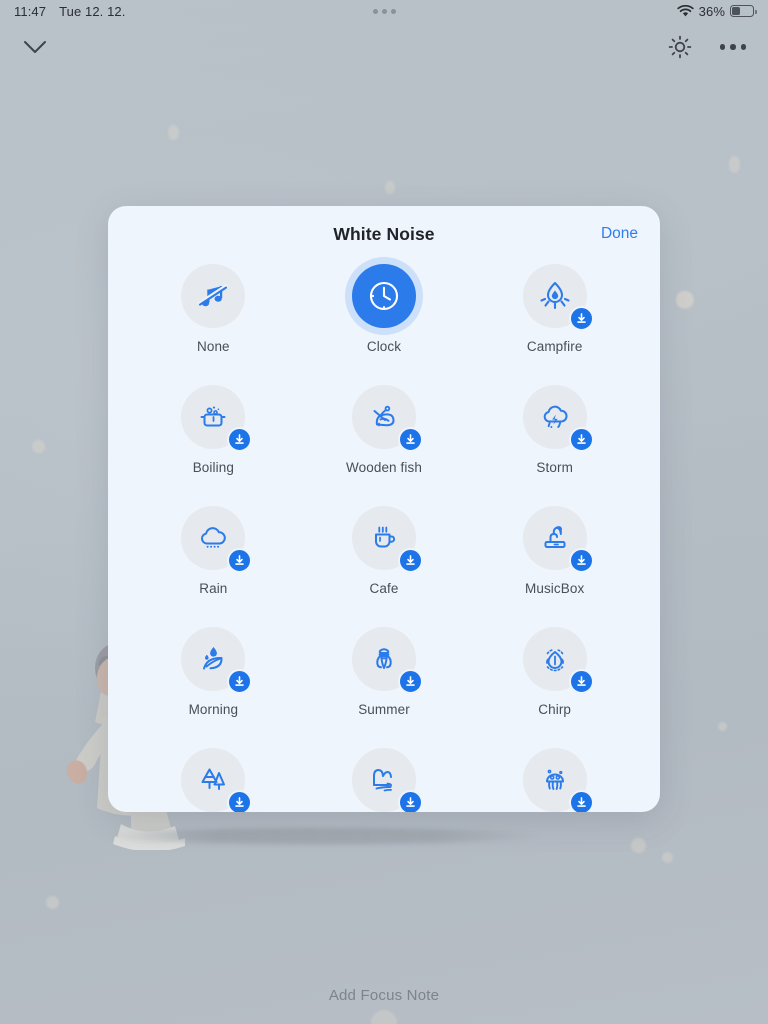 The image size is (768, 1024). Describe the element at coordinates (384, 588) in the screenshot. I see `sound-label: Cafe` at that location.